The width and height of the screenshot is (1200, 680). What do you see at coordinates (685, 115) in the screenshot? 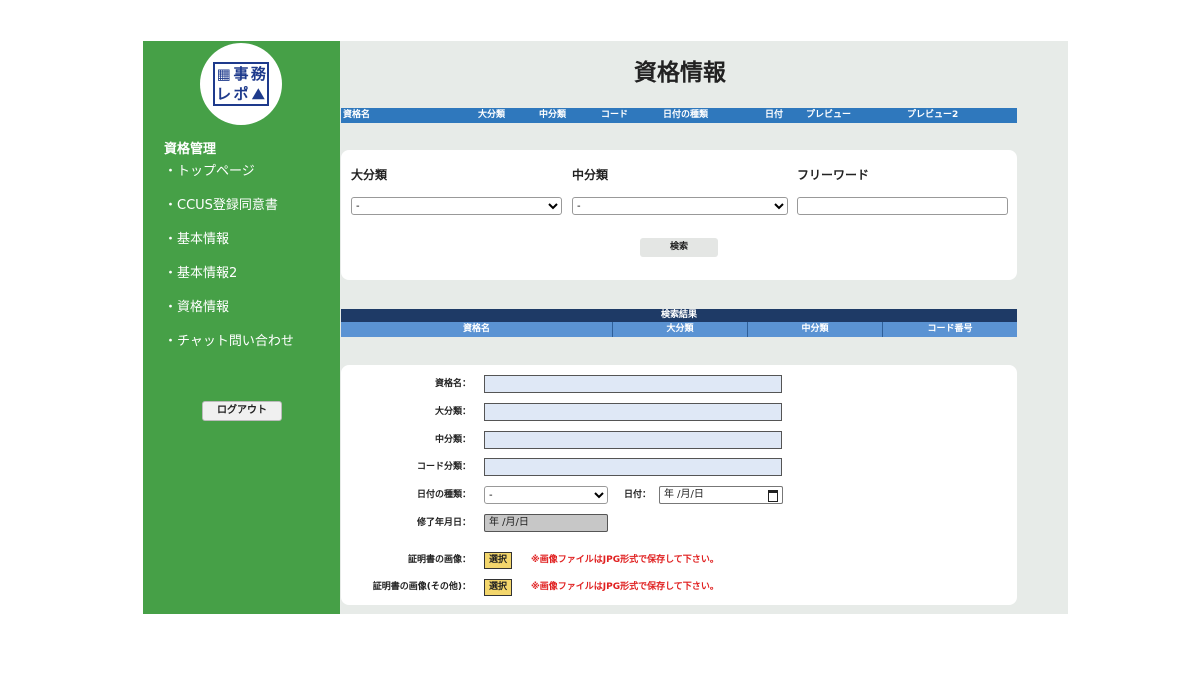
I see `column-header-date-type: 日付の種類` at bounding box center [685, 115].